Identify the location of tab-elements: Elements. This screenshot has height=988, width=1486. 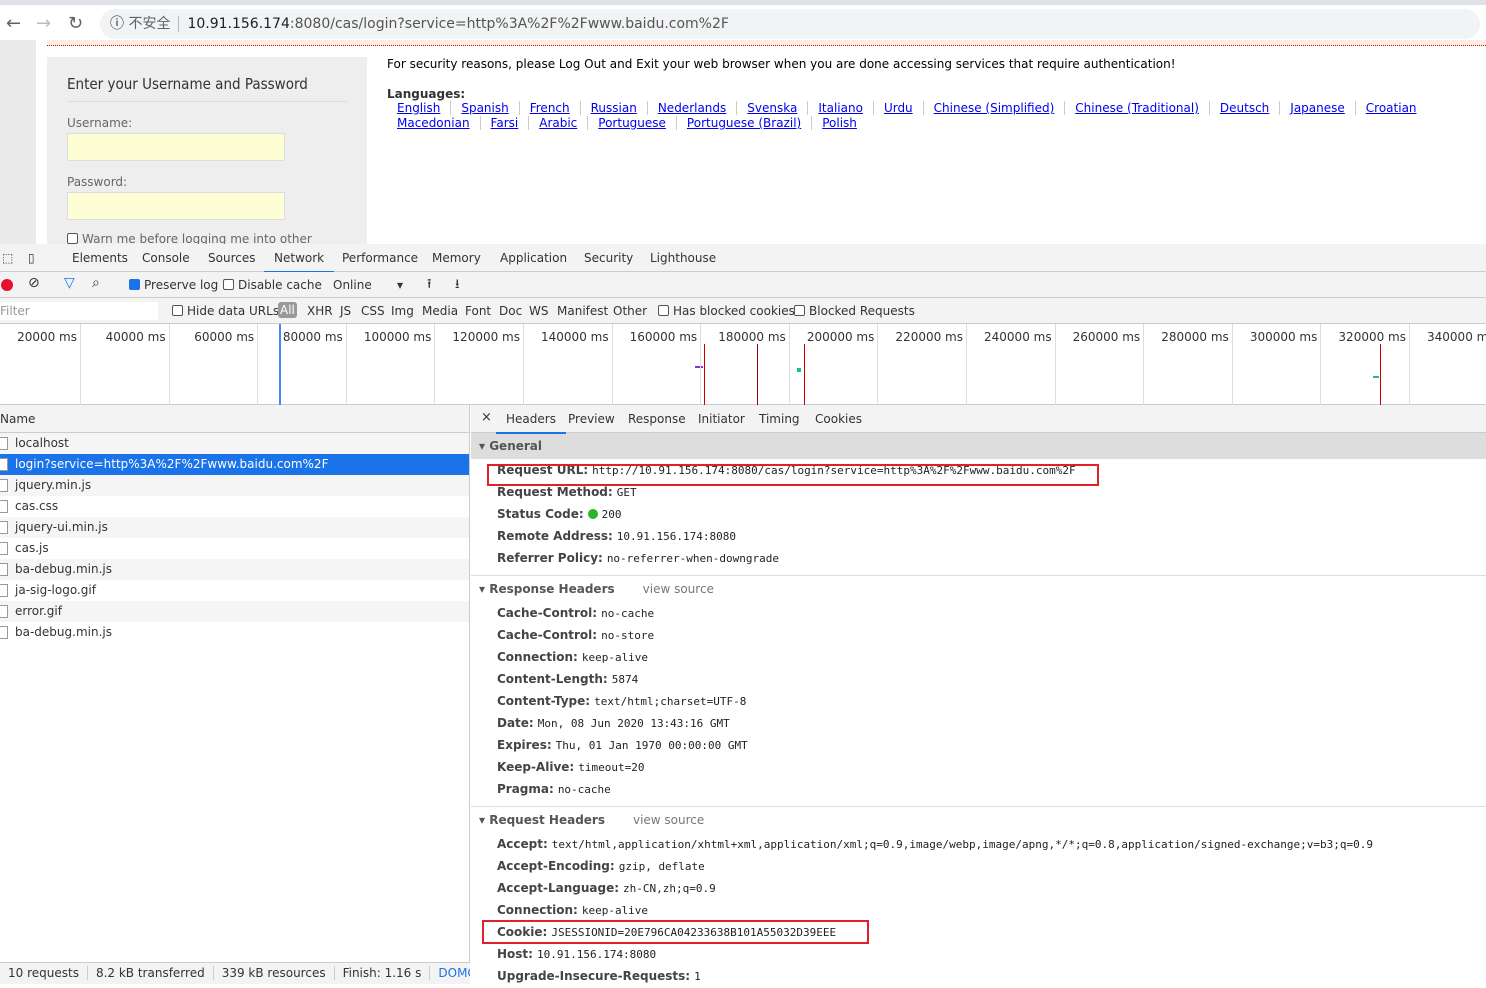
(100, 258).